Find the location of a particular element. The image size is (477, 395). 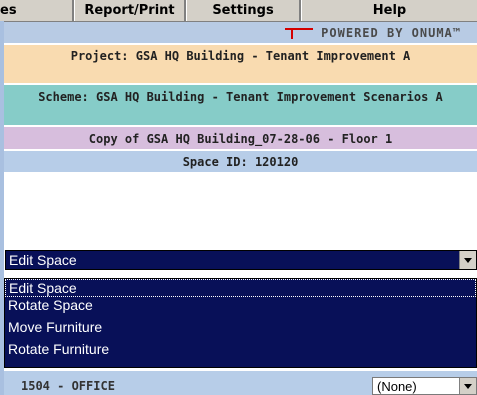

menu-tab-bar: es Report/Print Settings Help is located at coordinates (238, 11).